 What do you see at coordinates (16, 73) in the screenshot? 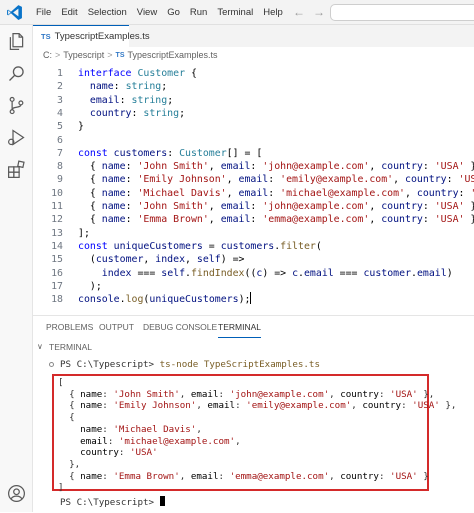
I see `search-icon` at bounding box center [16, 73].